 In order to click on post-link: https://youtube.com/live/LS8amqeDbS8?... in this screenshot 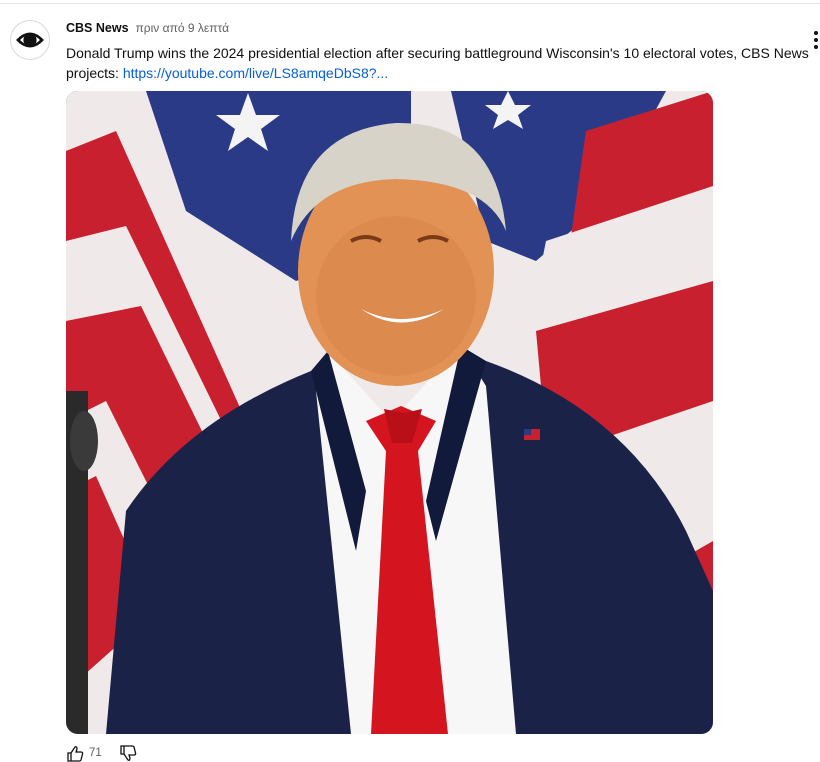, I will do `click(255, 73)`.